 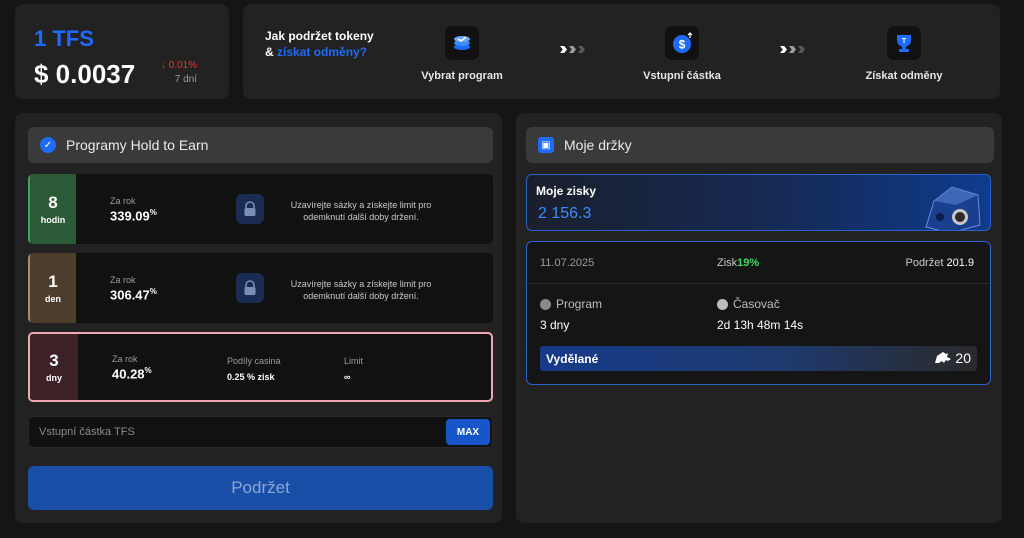 What do you see at coordinates (924, 263) in the screenshot?
I see `held-label: Podržet` at bounding box center [924, 263].